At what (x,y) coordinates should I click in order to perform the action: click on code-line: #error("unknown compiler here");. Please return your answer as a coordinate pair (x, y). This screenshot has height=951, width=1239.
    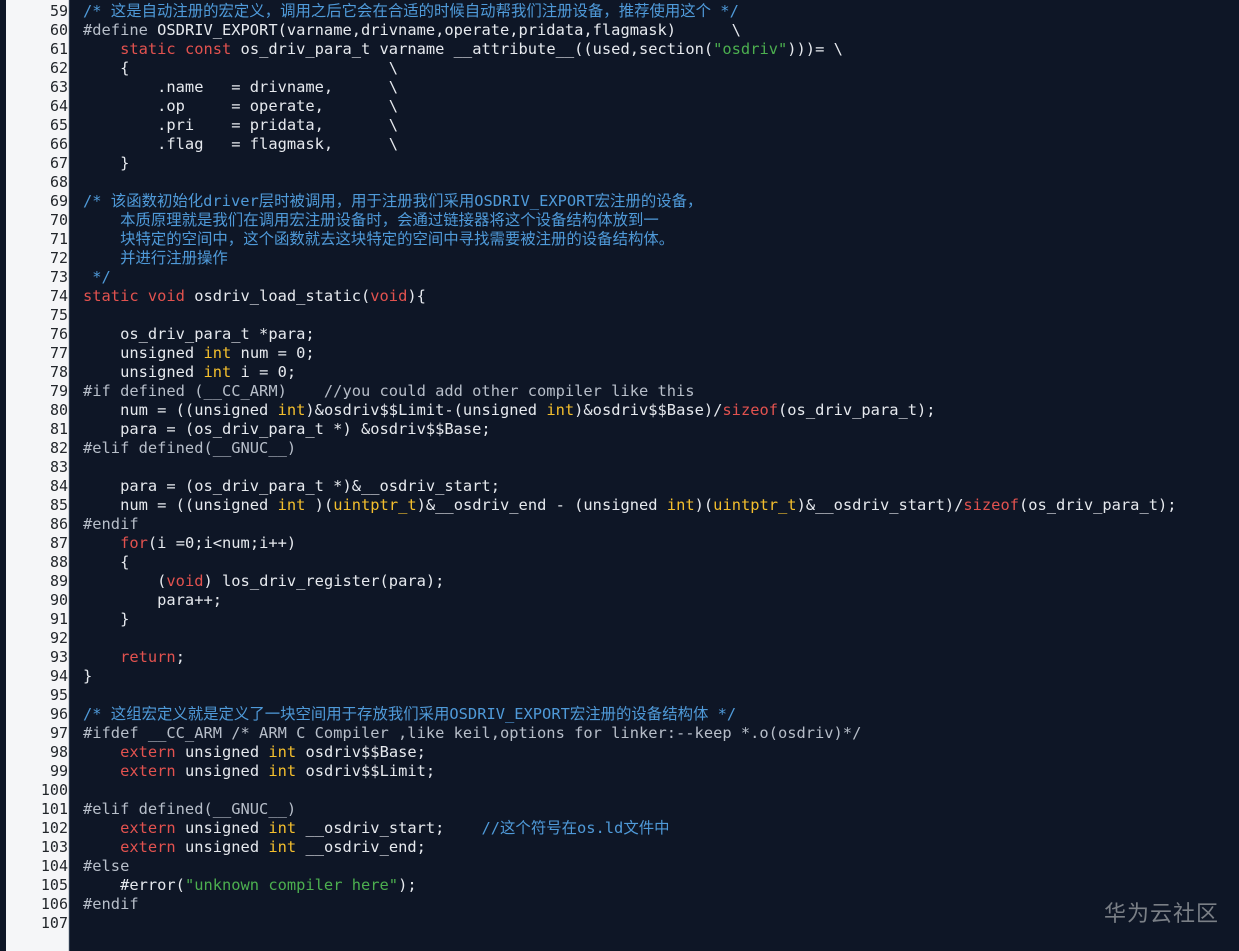
    Looking at the image, I should click on (658, 885).